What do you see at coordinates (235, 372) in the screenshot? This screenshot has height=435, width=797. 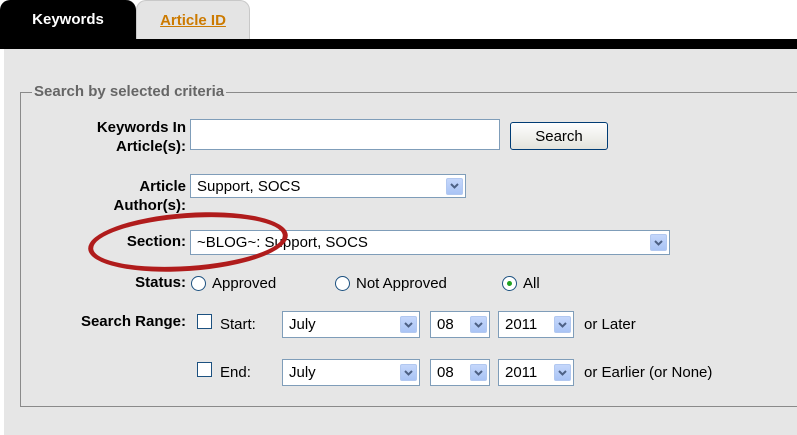 I see `end-label: End:` at bounding box center [235, 372].